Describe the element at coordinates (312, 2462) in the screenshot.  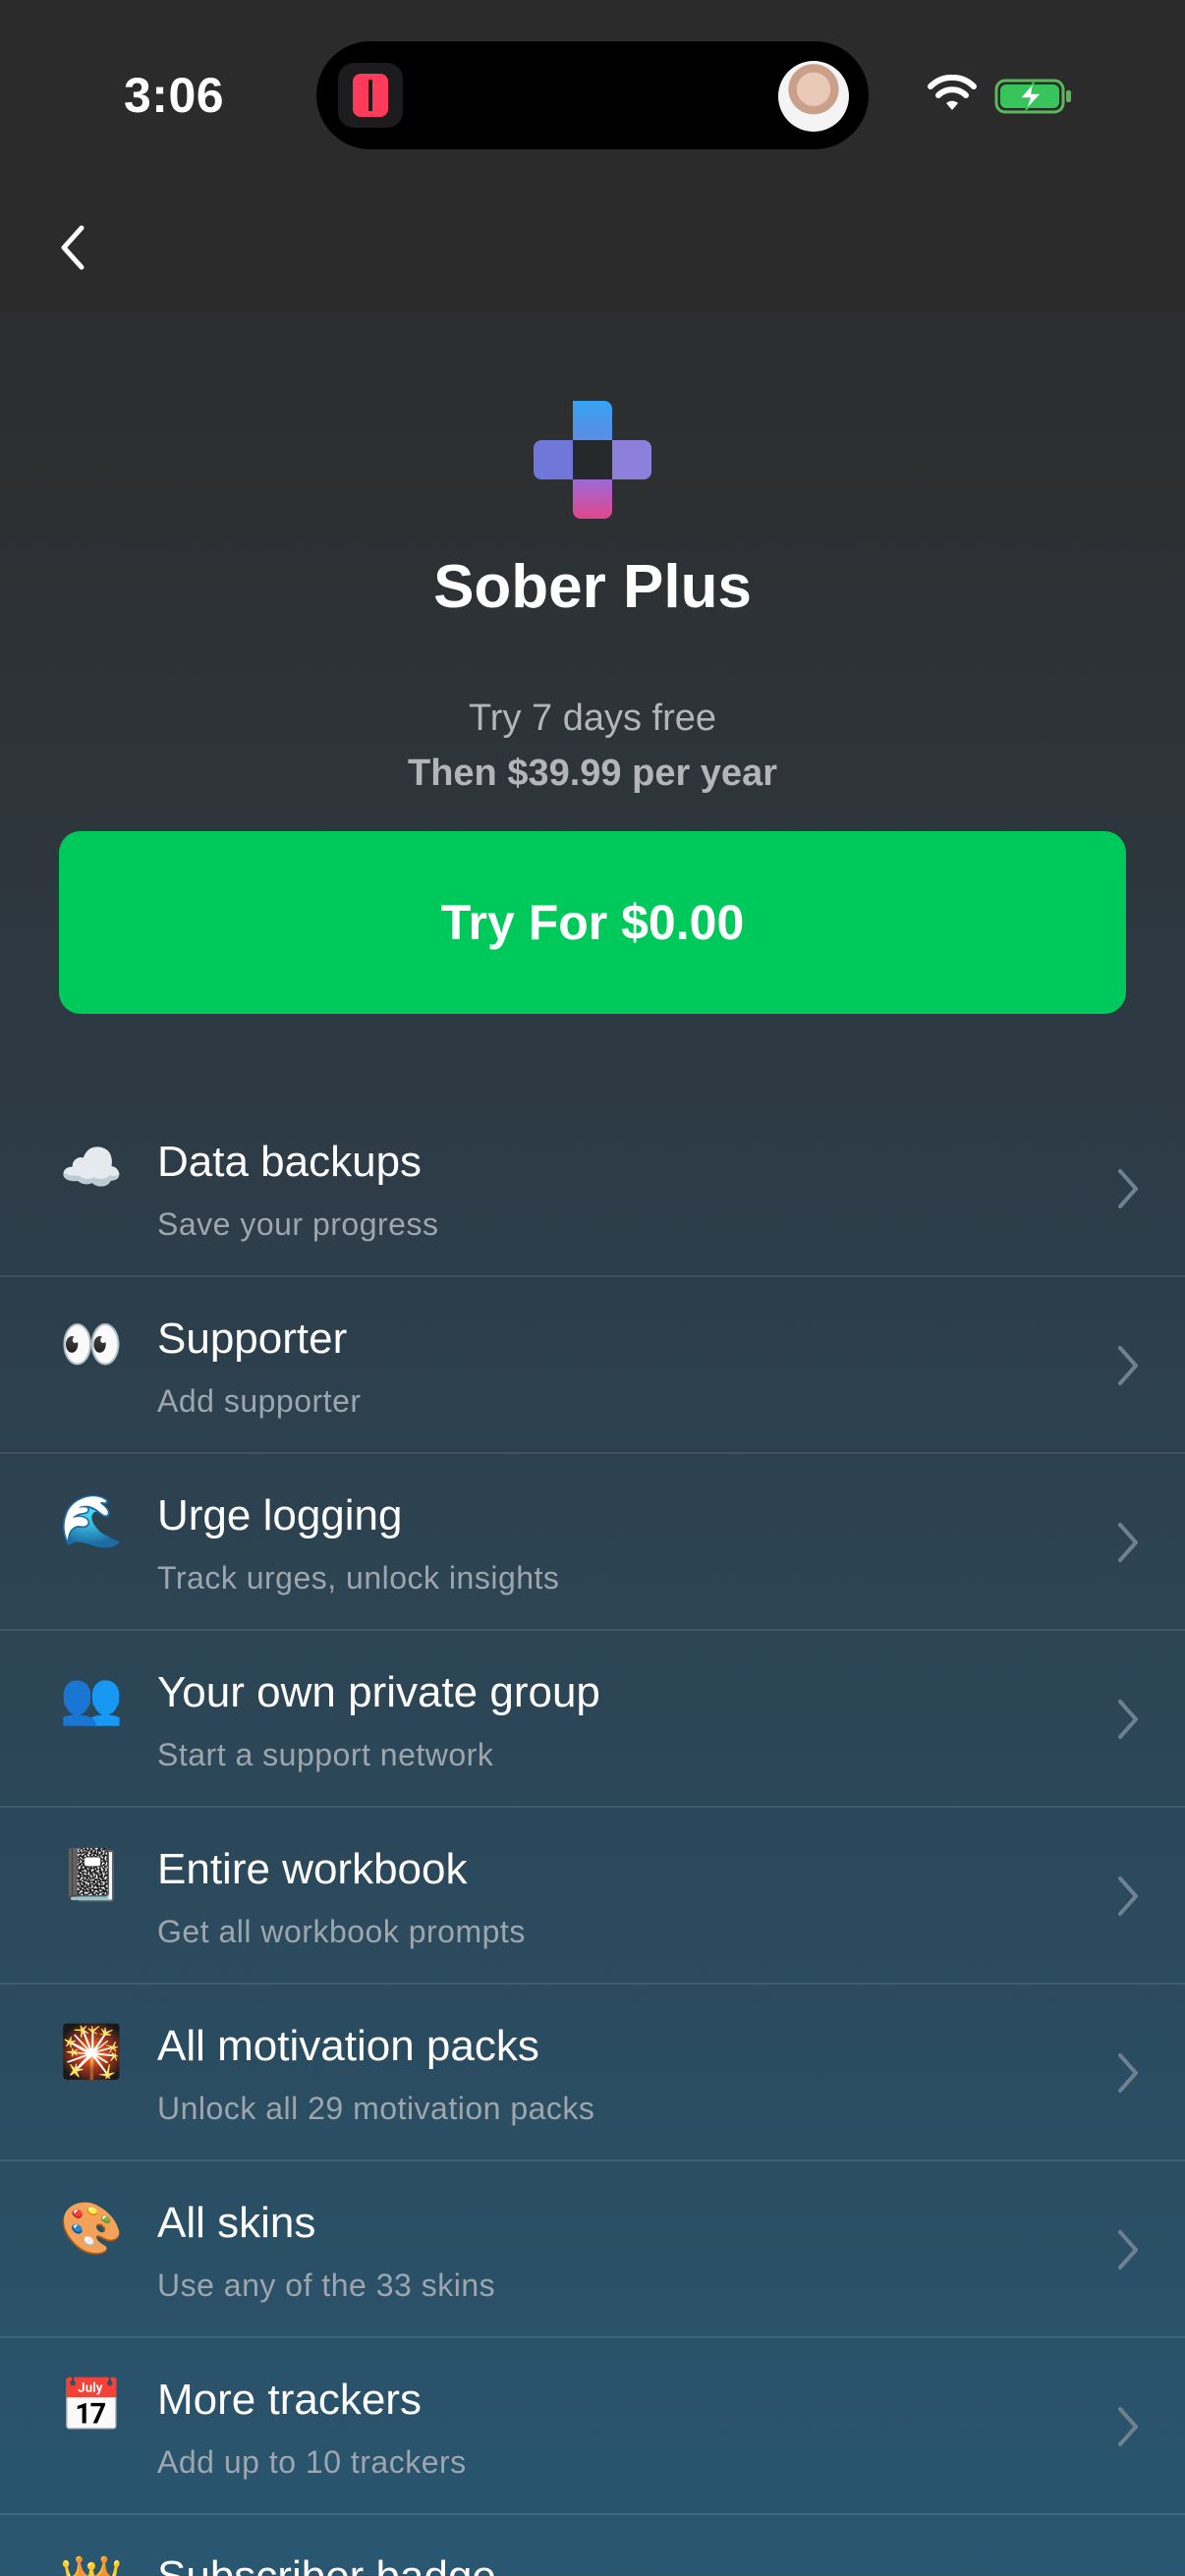
I see `feature-subtitle: Add up to 10 trackers` at that location.